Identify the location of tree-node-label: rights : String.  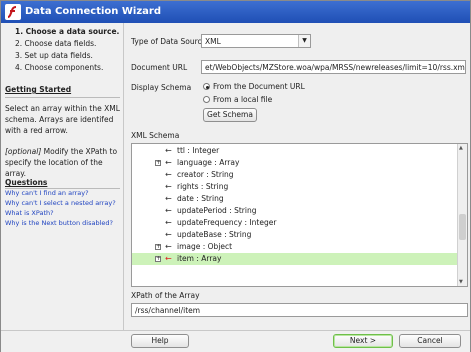
(203, 186).